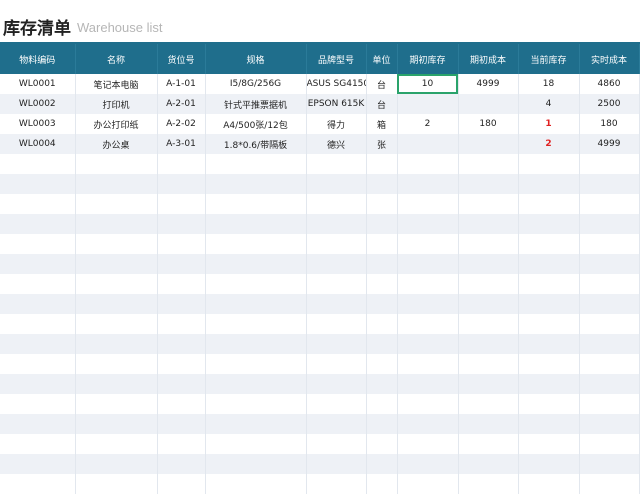 The height and width of the screenshot is (494, 640). Describe the element at coordinates (336, 144) in the screenshot. I see `cell-brand: 德兴` at that location.